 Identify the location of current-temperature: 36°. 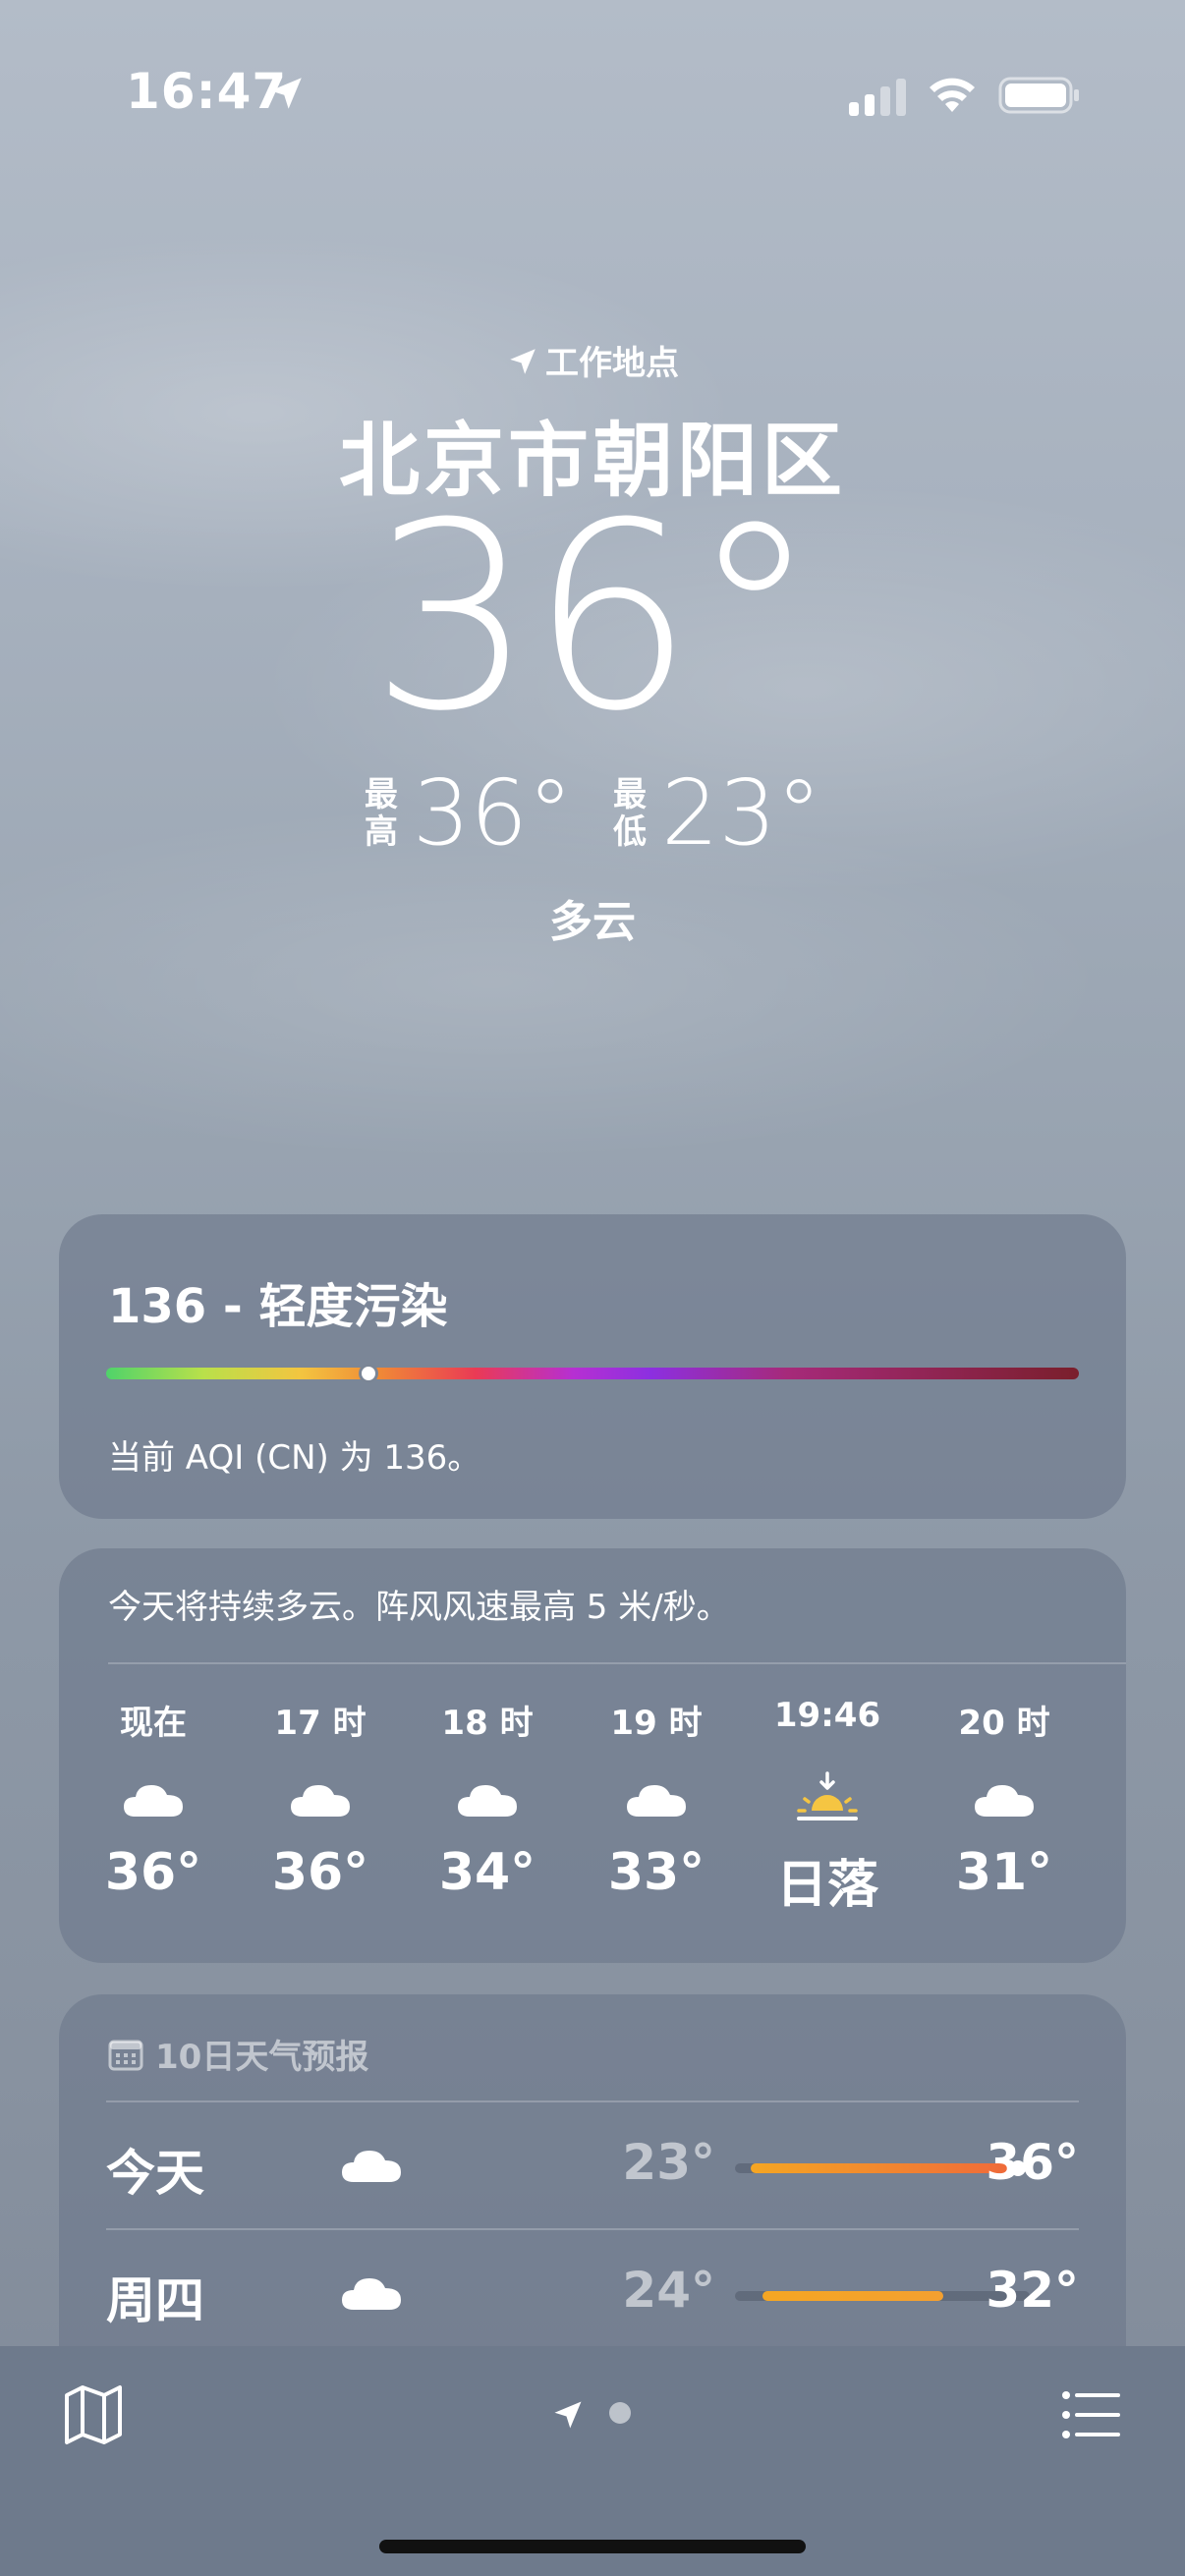
(594, 617).